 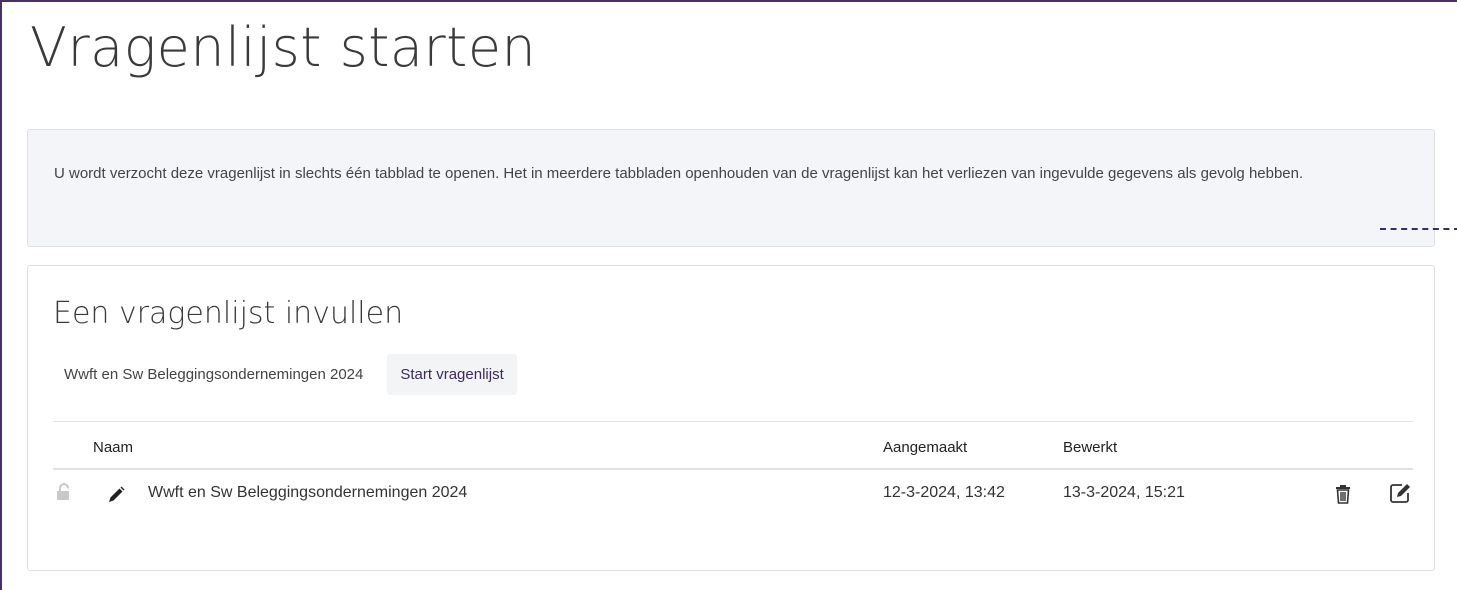 What do you see at coordinates (64, 494) in the screenshot?
I see `unlocked-icon` at bounding box center [64, 494].